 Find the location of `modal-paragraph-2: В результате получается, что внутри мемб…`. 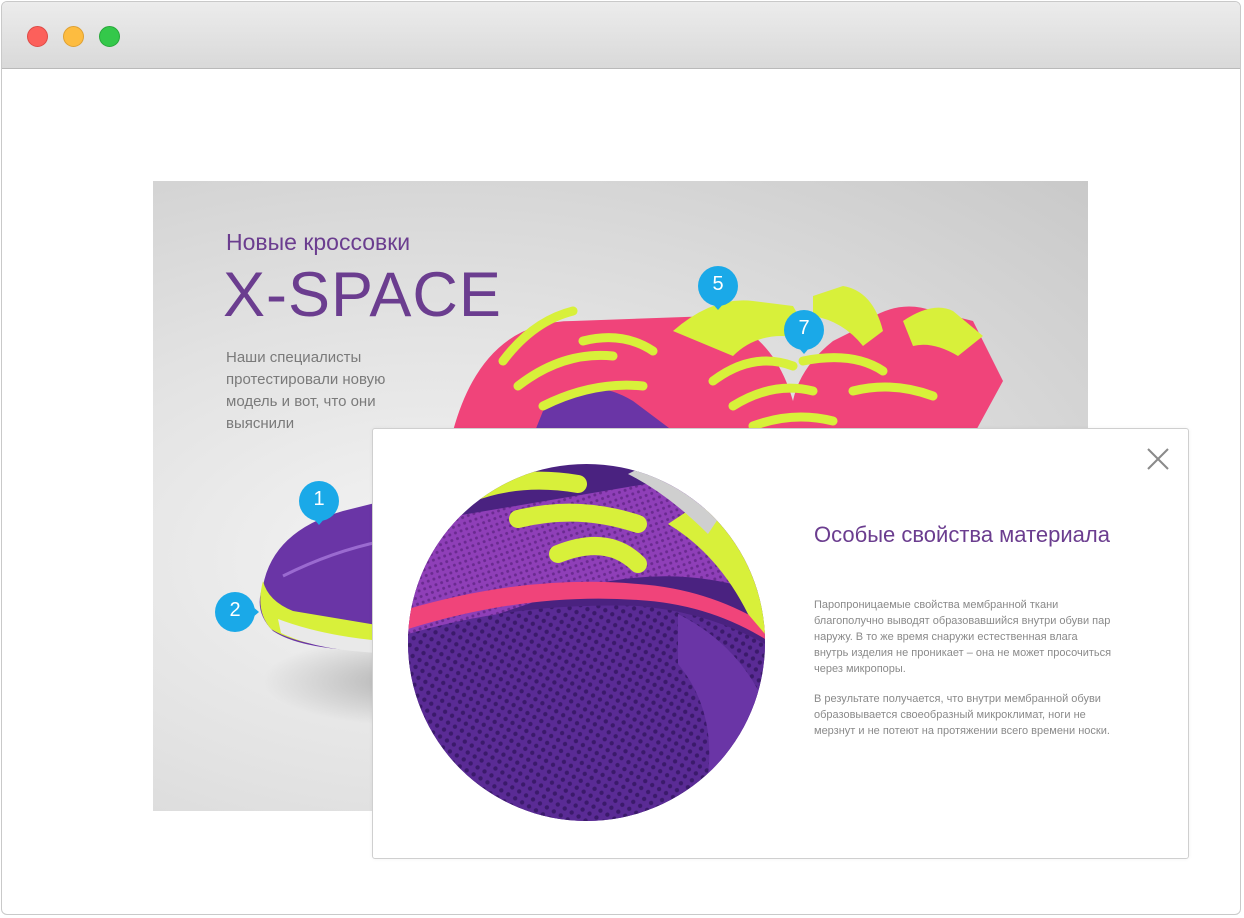

modal-paragraph-2: В результате получается, что внутри мемб… is located at coordinates (962, 715).